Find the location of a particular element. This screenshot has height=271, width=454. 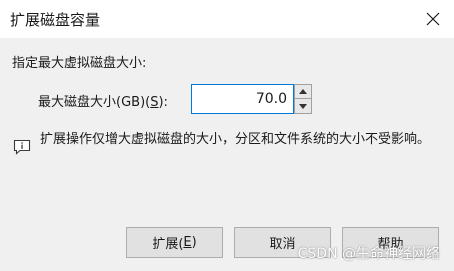

expand-label-prefix: 扩展( is located at coordinates (168, 244).